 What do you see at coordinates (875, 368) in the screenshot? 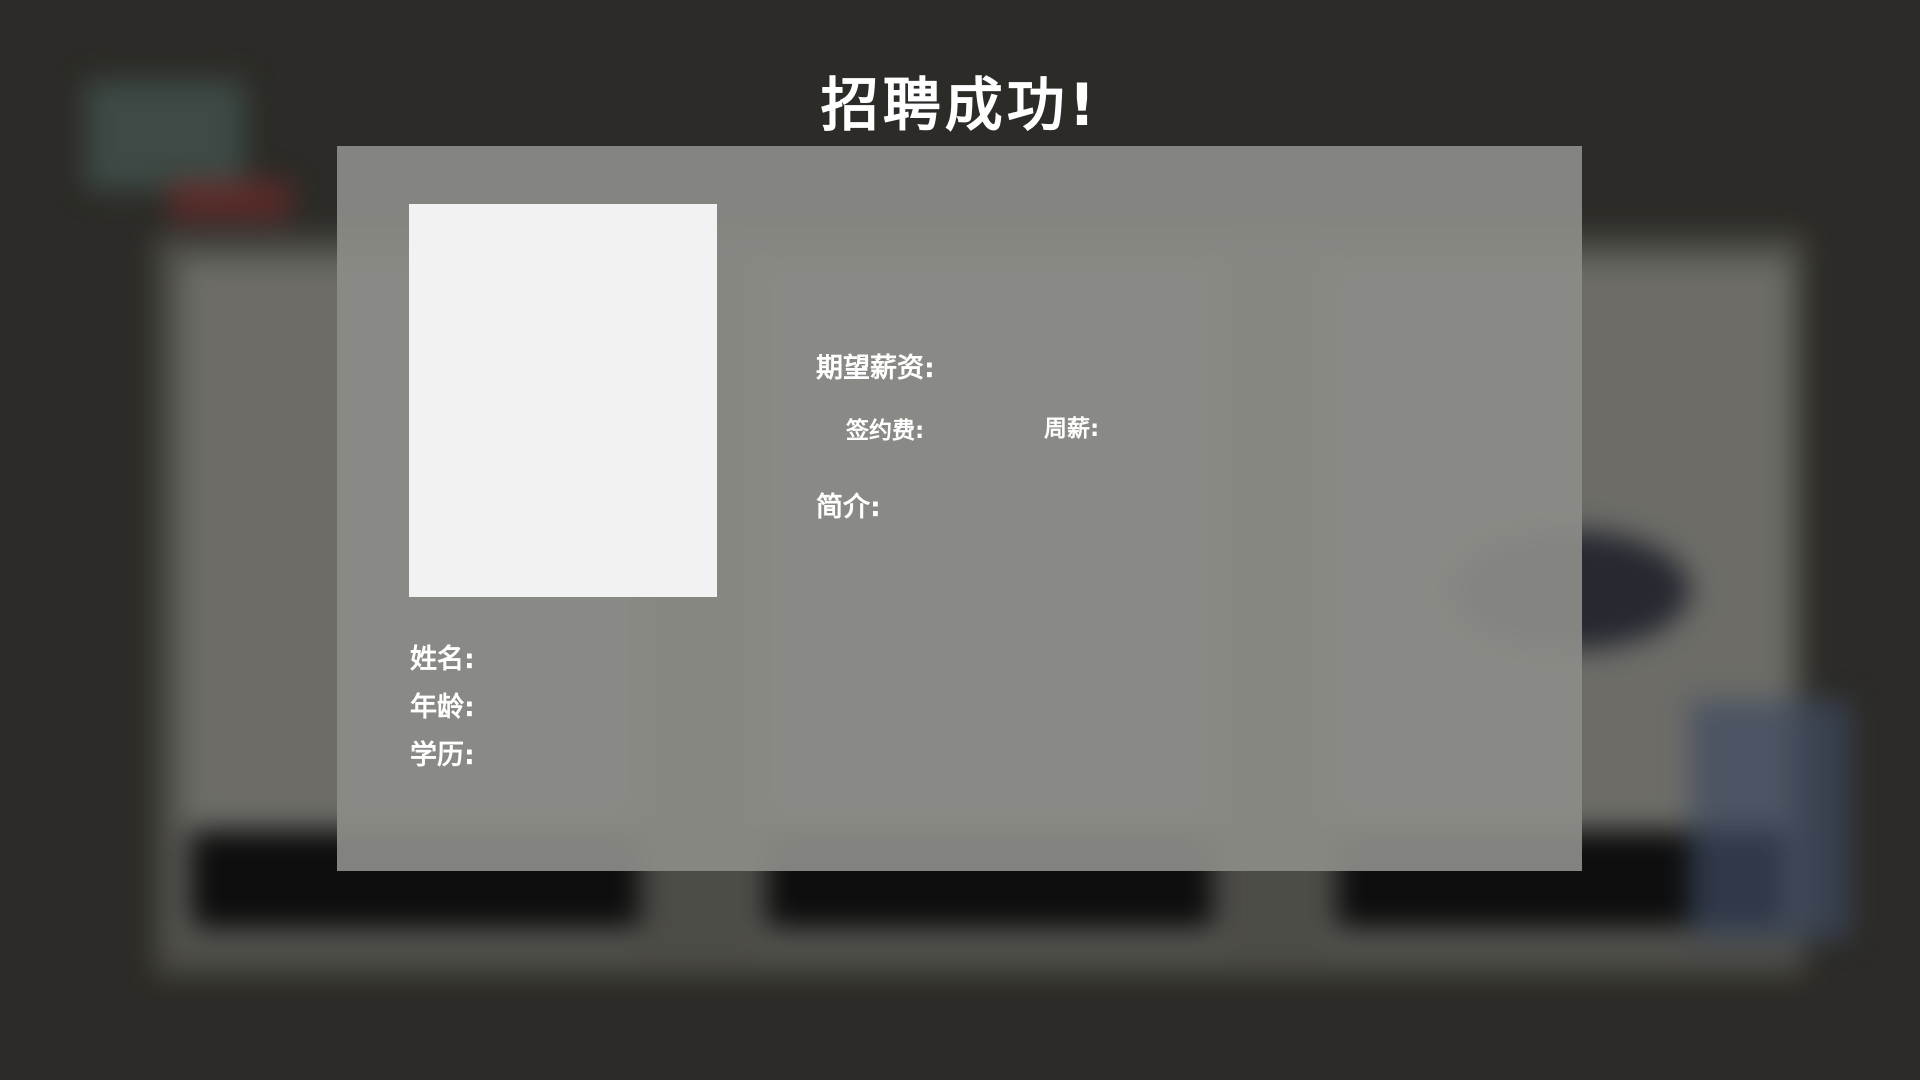
I see `expected-salary-label: 期望薪资:` at bounding box center [875, 368].